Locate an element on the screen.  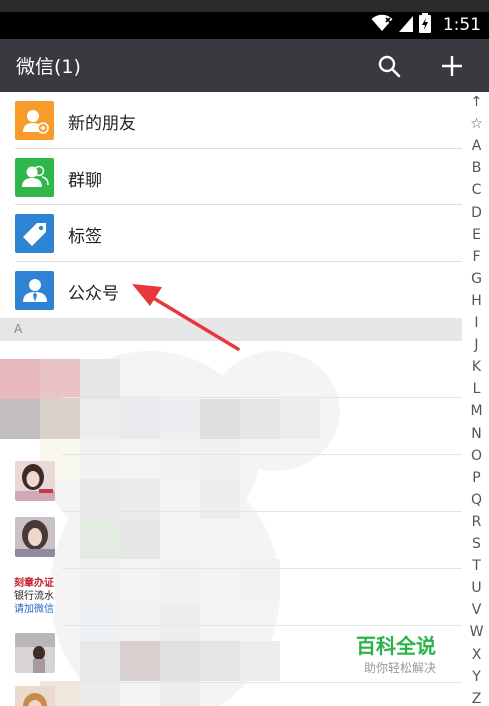
index-letter: H is located at coordinates (476, 301).